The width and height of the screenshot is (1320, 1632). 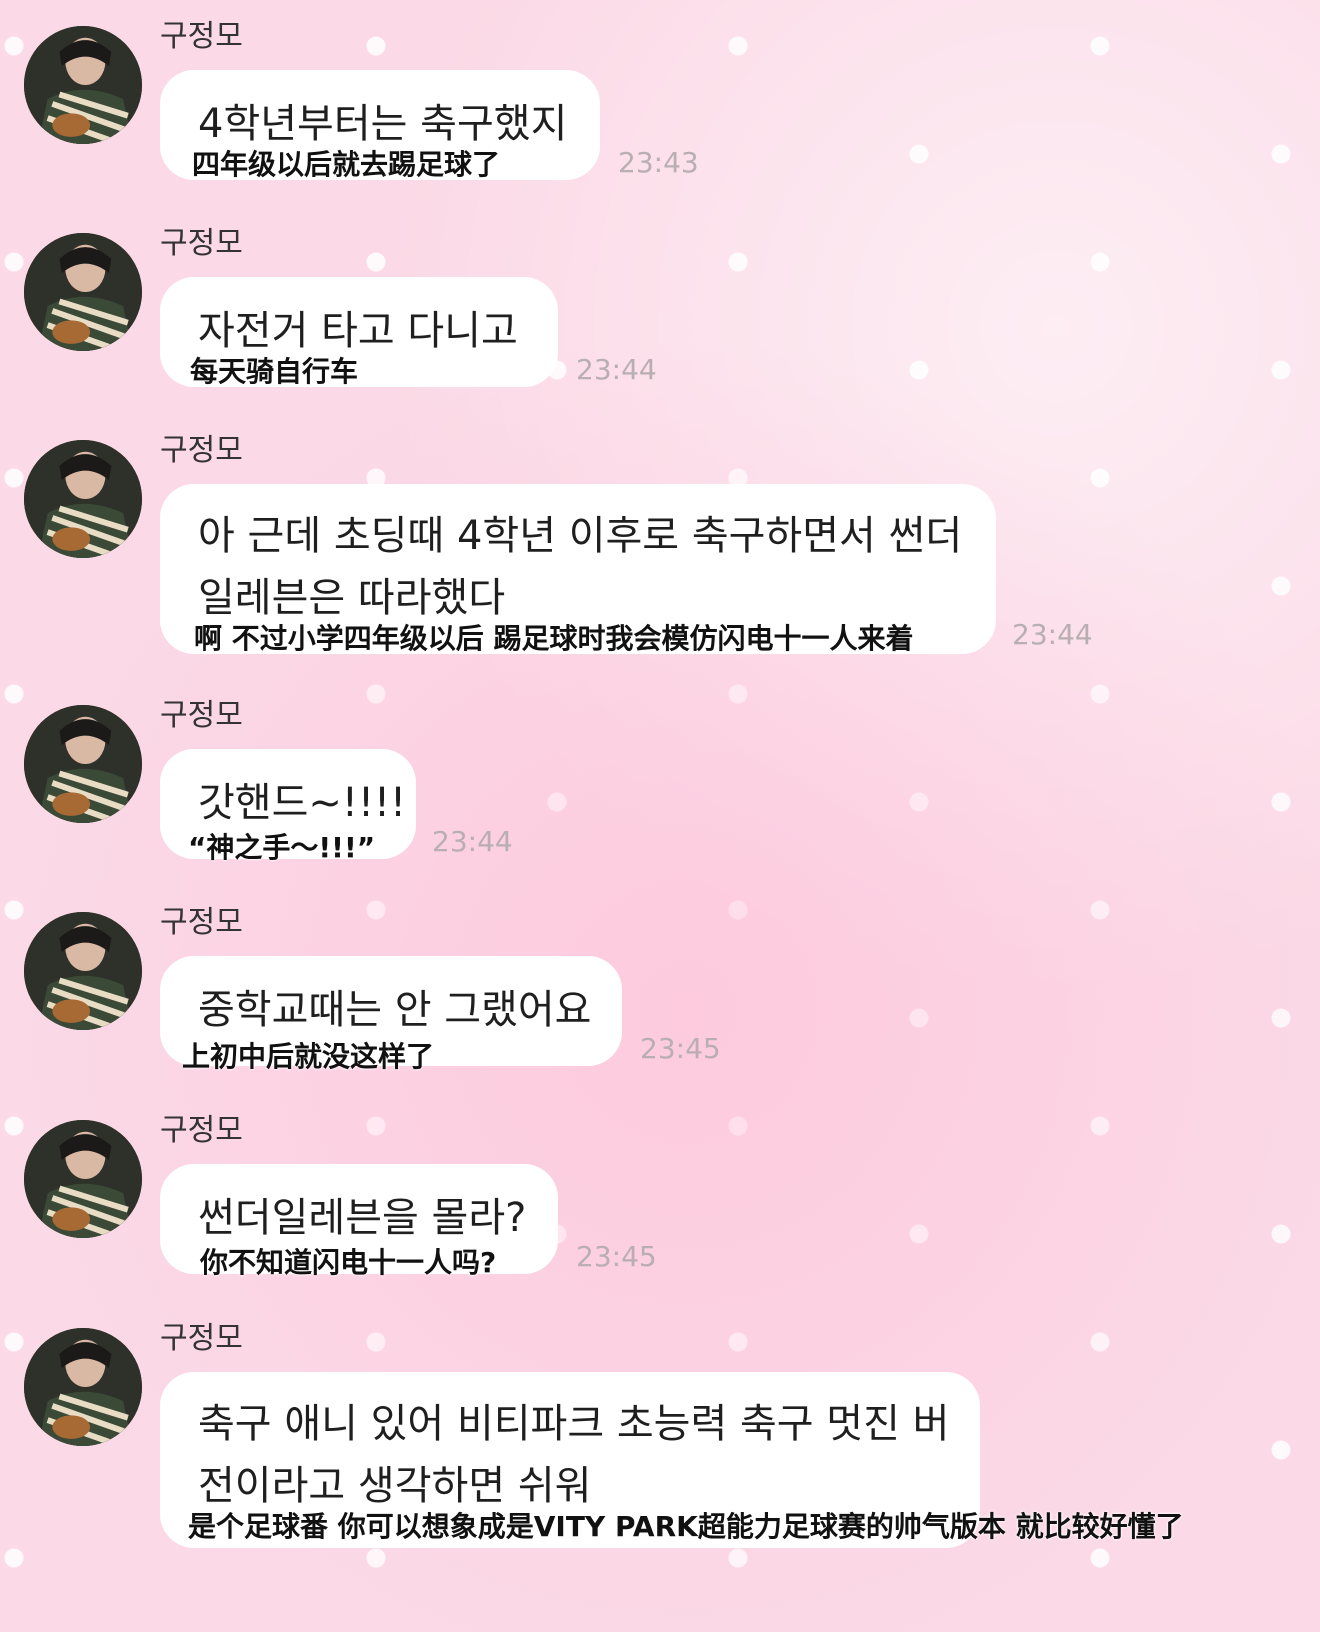 What do you see at coordinates (395, 1486) in the screenshot?
I see `message-text-line-2: 전이라고 생각하면 쉬워` at bounding box center [395, 1486].